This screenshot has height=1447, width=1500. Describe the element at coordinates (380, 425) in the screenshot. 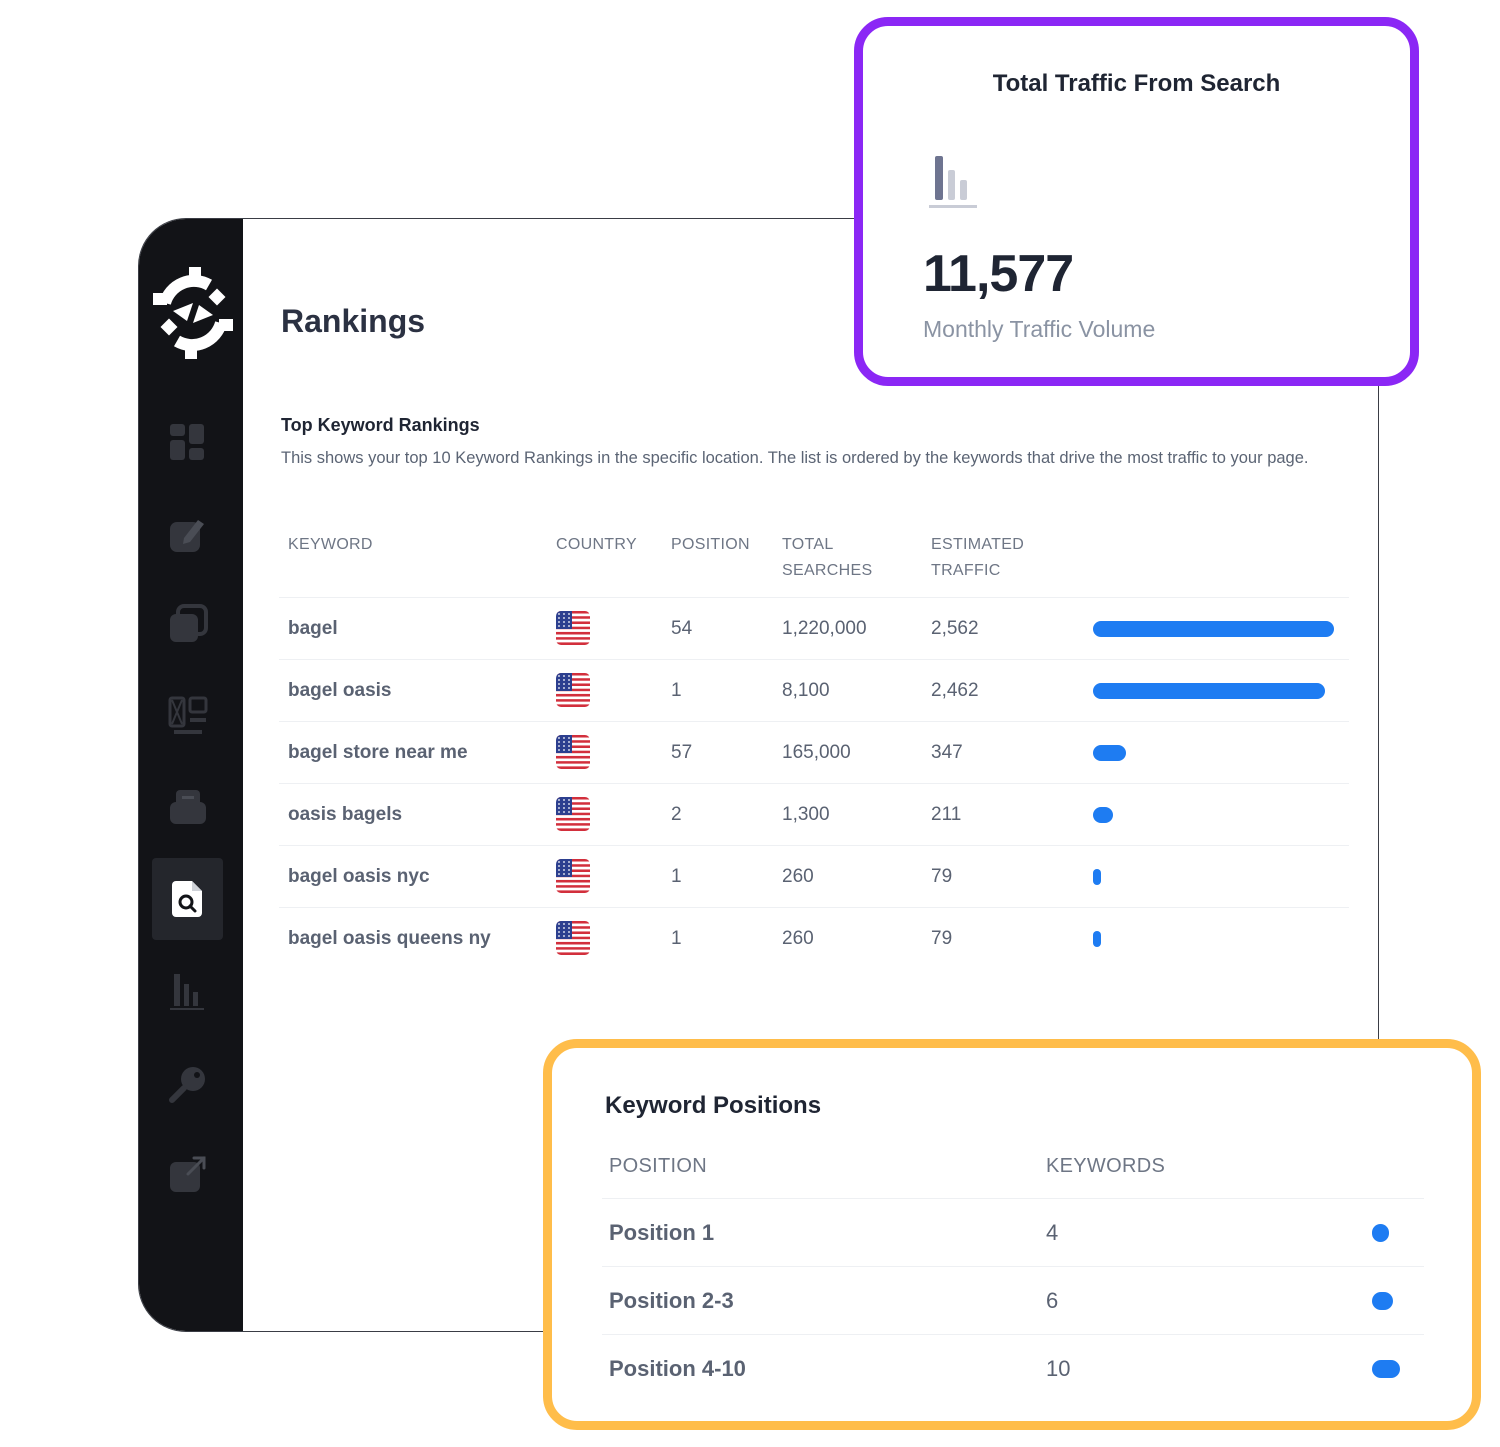

I see `section-title: Top Keyword Rankings` at that location.